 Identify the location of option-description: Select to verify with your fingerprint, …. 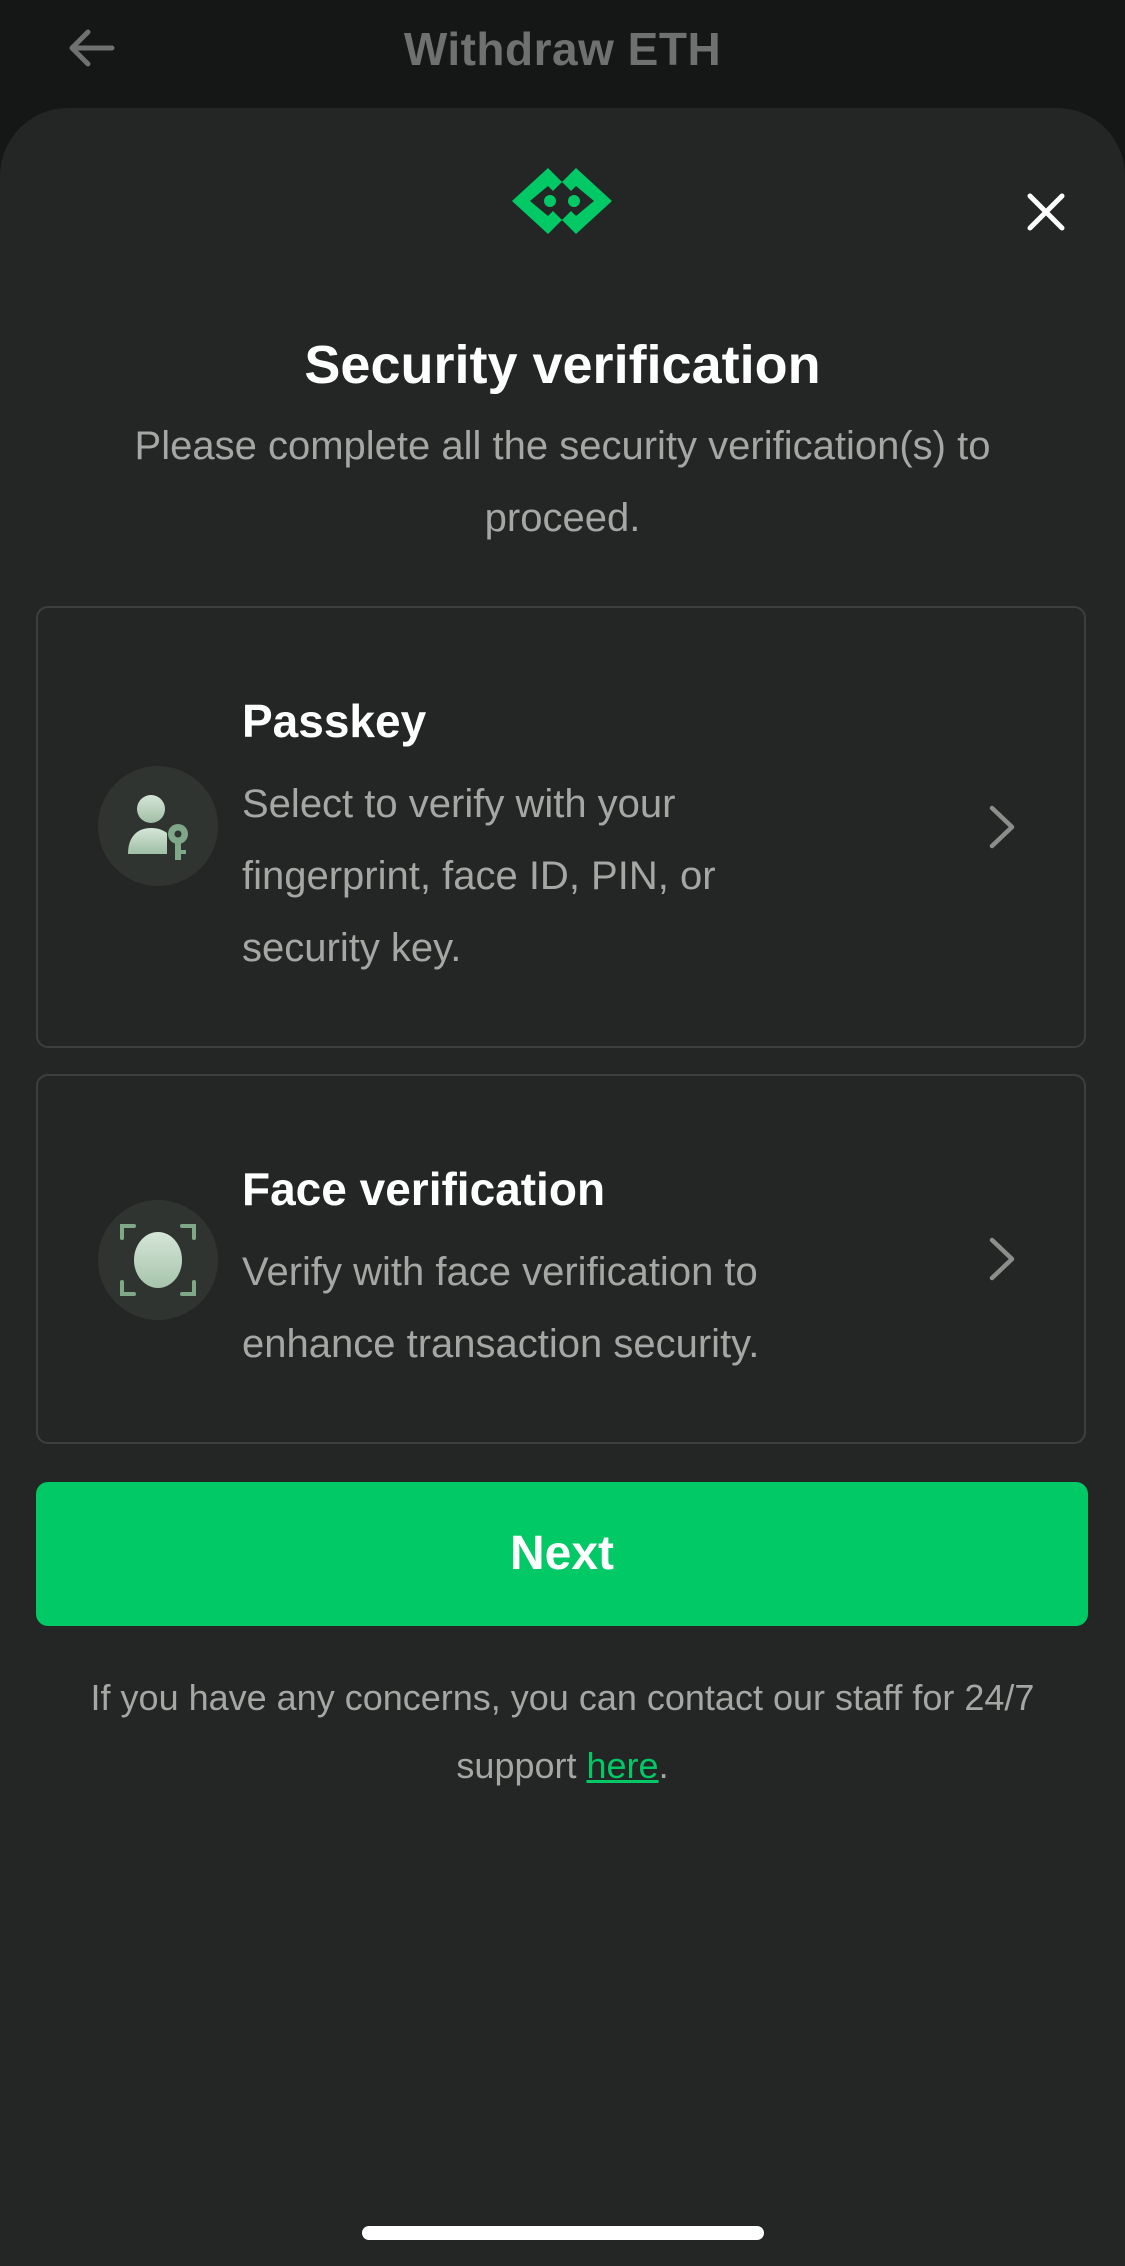
(479, 876).